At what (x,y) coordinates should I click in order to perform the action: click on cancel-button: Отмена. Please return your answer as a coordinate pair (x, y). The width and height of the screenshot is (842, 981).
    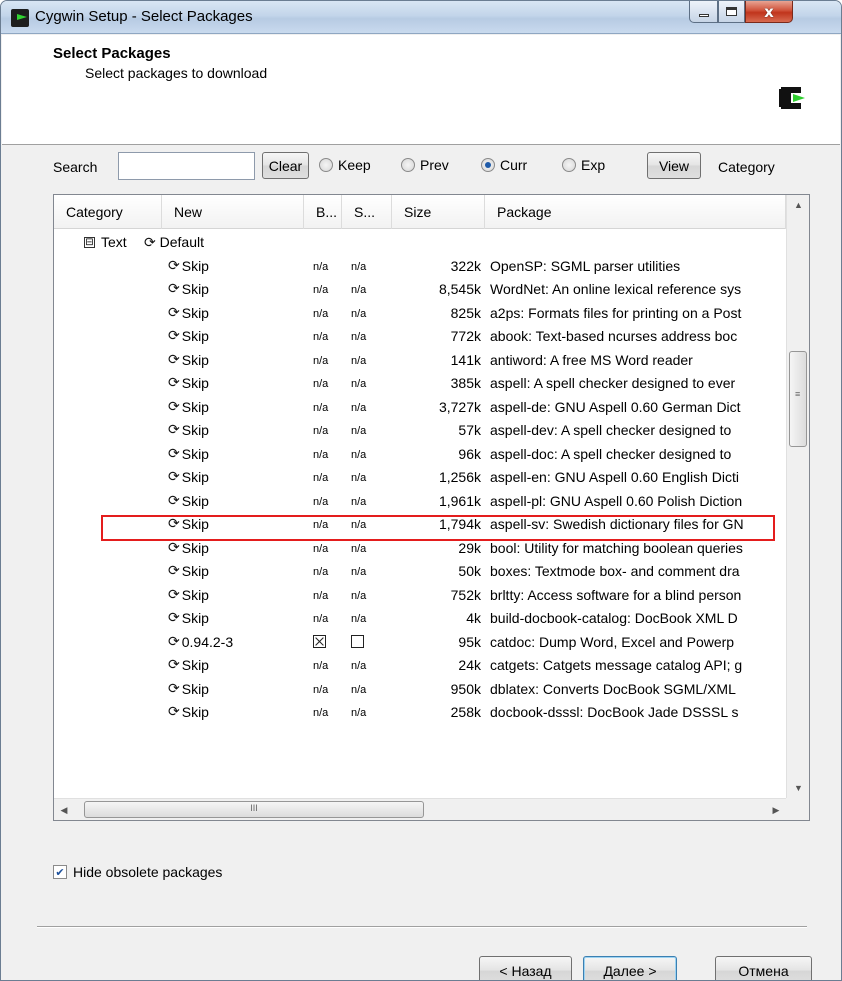
    Looking at the image, I should click on (763, 968).